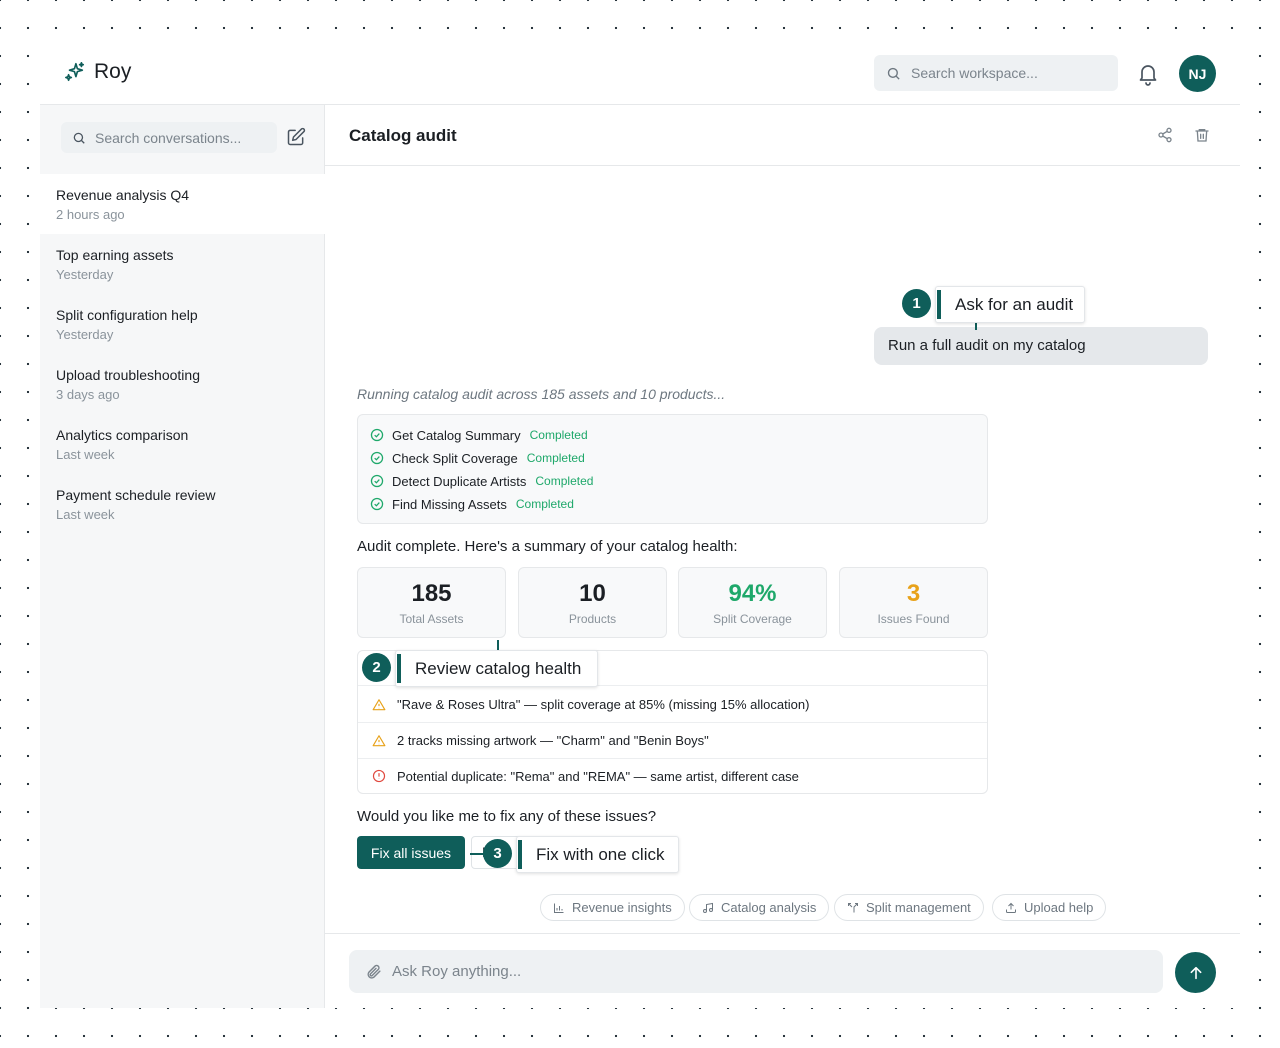  What do you see at coordinates (456, 435) in the screenshot?
I see `tool-name: Get Catalog Summary` at bounding box center [456, 435].